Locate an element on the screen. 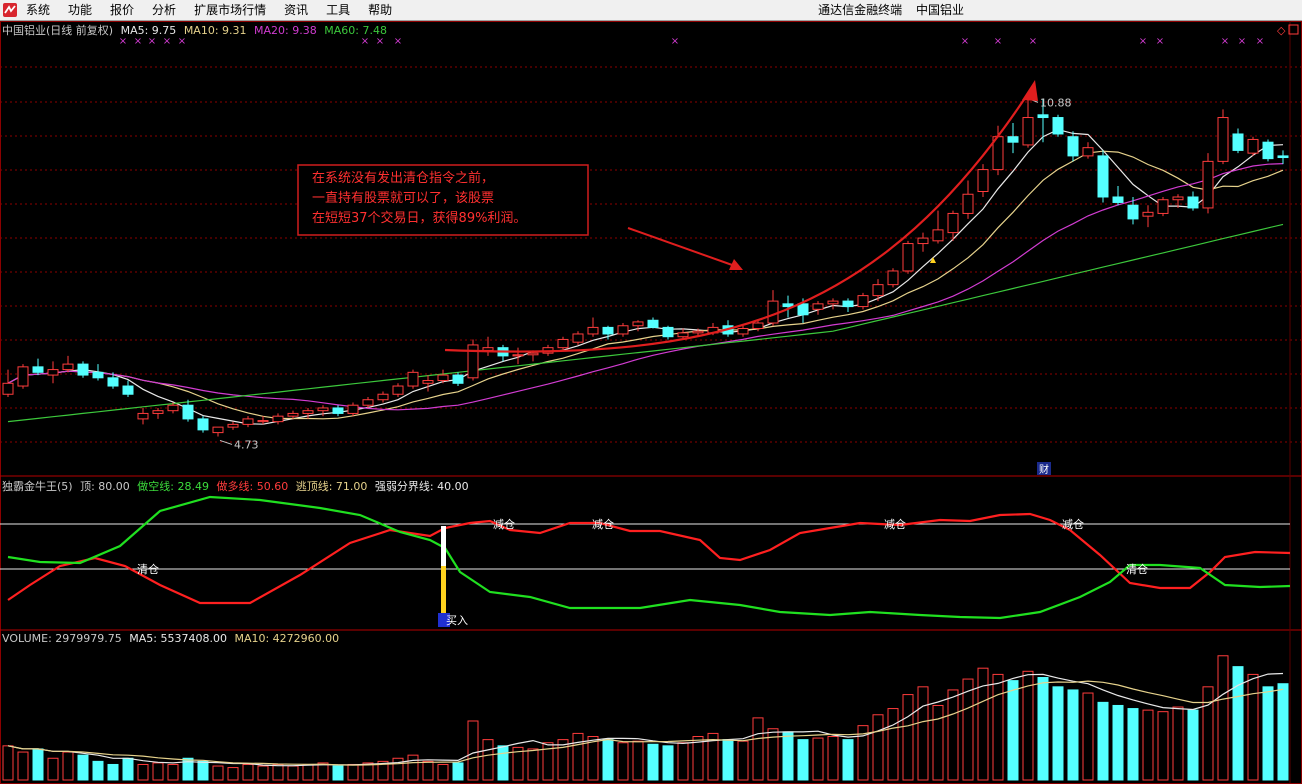  menu-item-news: 资讯 is located at coordinates (296, 10).